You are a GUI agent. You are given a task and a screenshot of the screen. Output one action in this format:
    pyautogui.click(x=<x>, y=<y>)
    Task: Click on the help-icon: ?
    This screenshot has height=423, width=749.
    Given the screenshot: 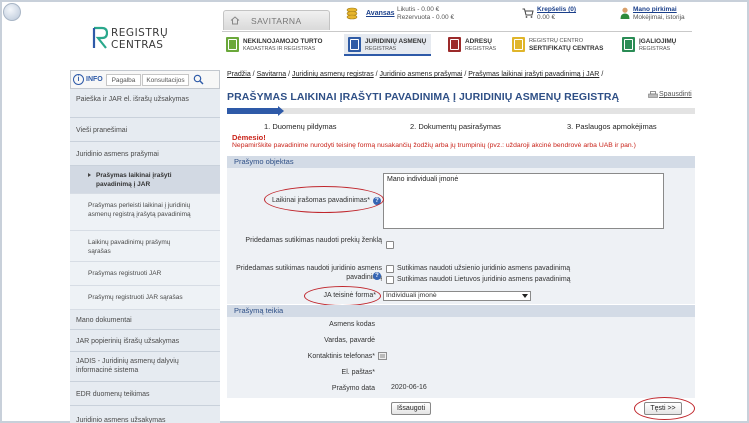 What is the action you would take?
    pyautogui.click(x=377, y=276)
    